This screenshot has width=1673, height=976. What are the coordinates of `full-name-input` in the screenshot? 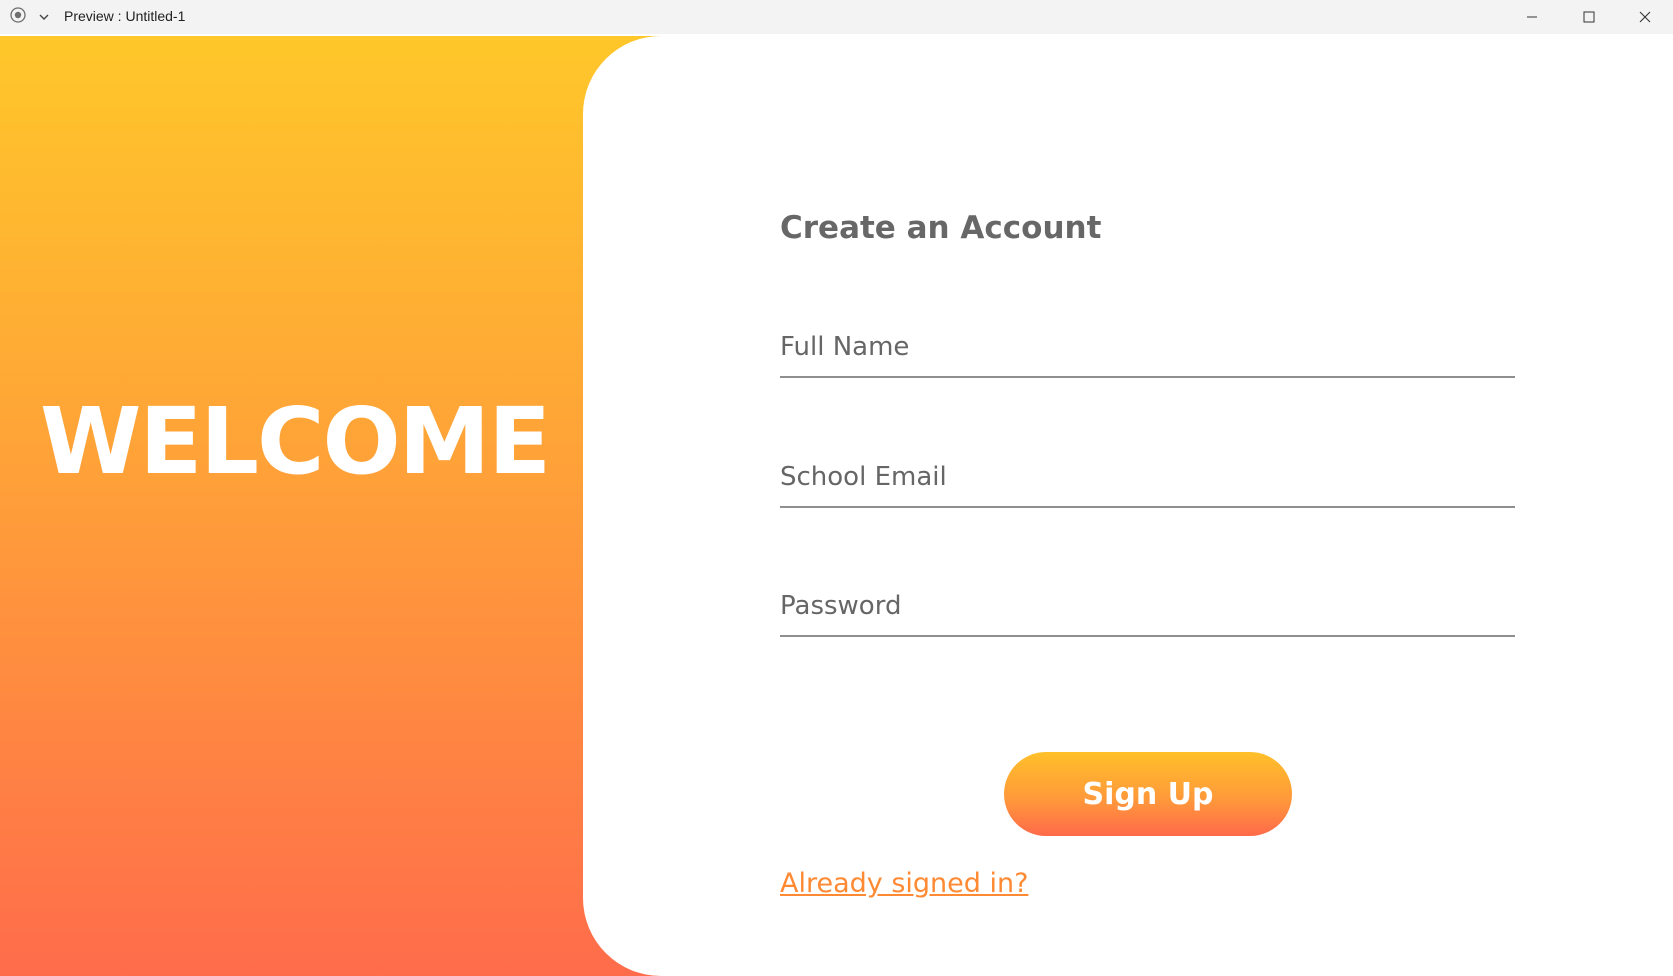 It's located at (1147, 347).